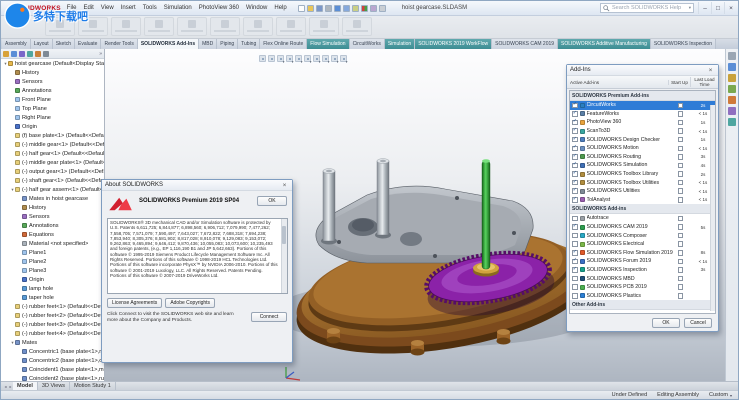 This screenshot has width=739, height=400. What do you see at coordinates (25, 386) in the screenshot?
I see `doc-tab-model: Model` at bounding box center [25, 386].